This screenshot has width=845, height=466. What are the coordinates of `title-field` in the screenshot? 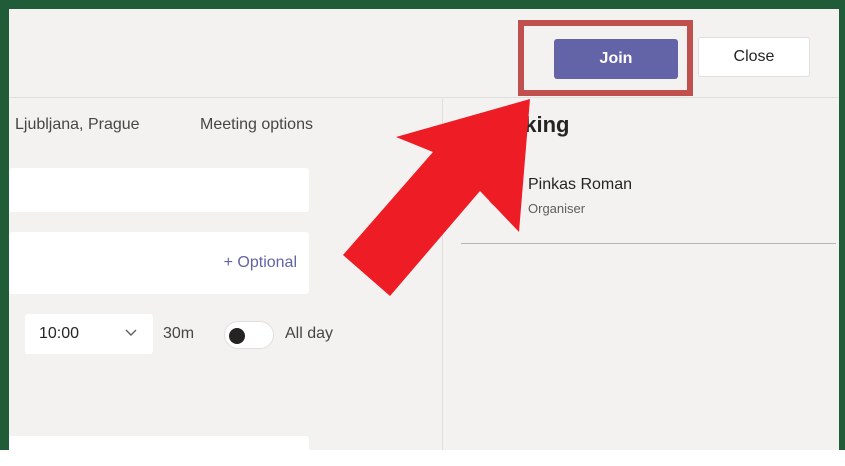 It's located at (159, 190).